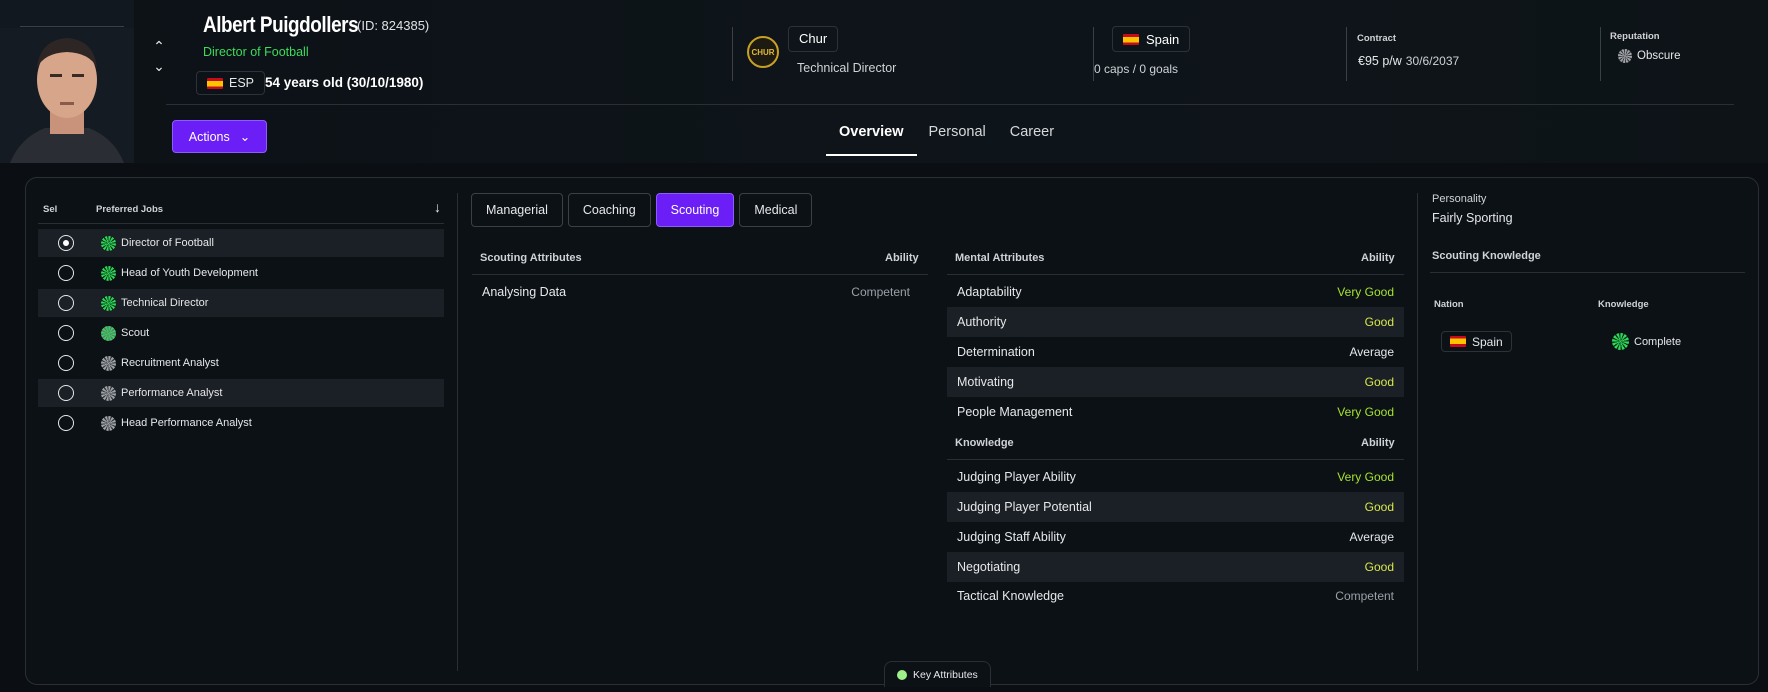 This screenshot has width=1768, height=692. What do you see at coordinates (256, 52) in the screenshot?
I see `staff-role: Director of Football` at bounding box center [256, 52].